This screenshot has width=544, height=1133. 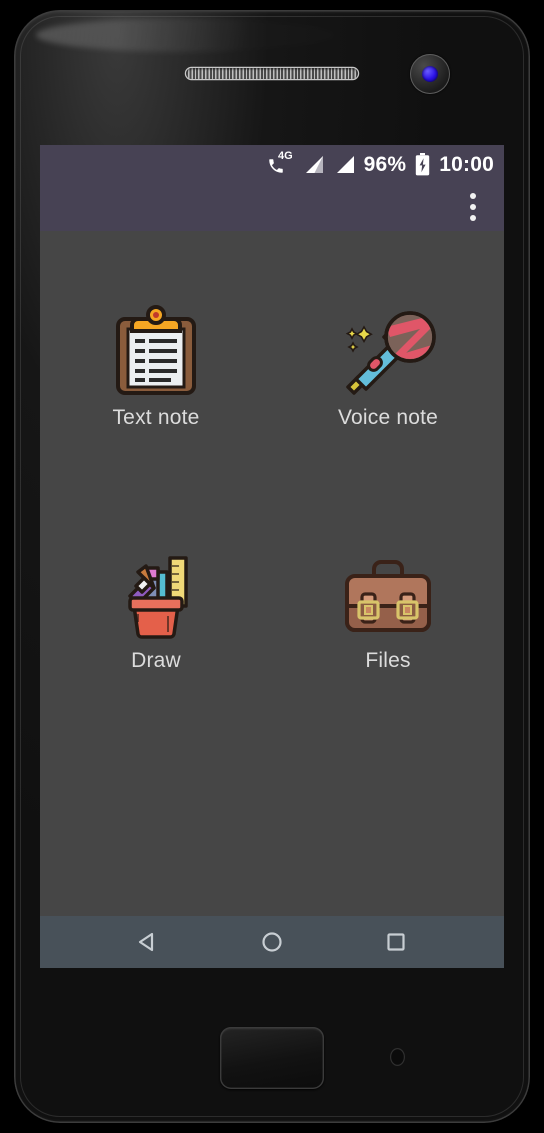 I want to click on frame-gloss-highlight, so click(x=186, y=35).